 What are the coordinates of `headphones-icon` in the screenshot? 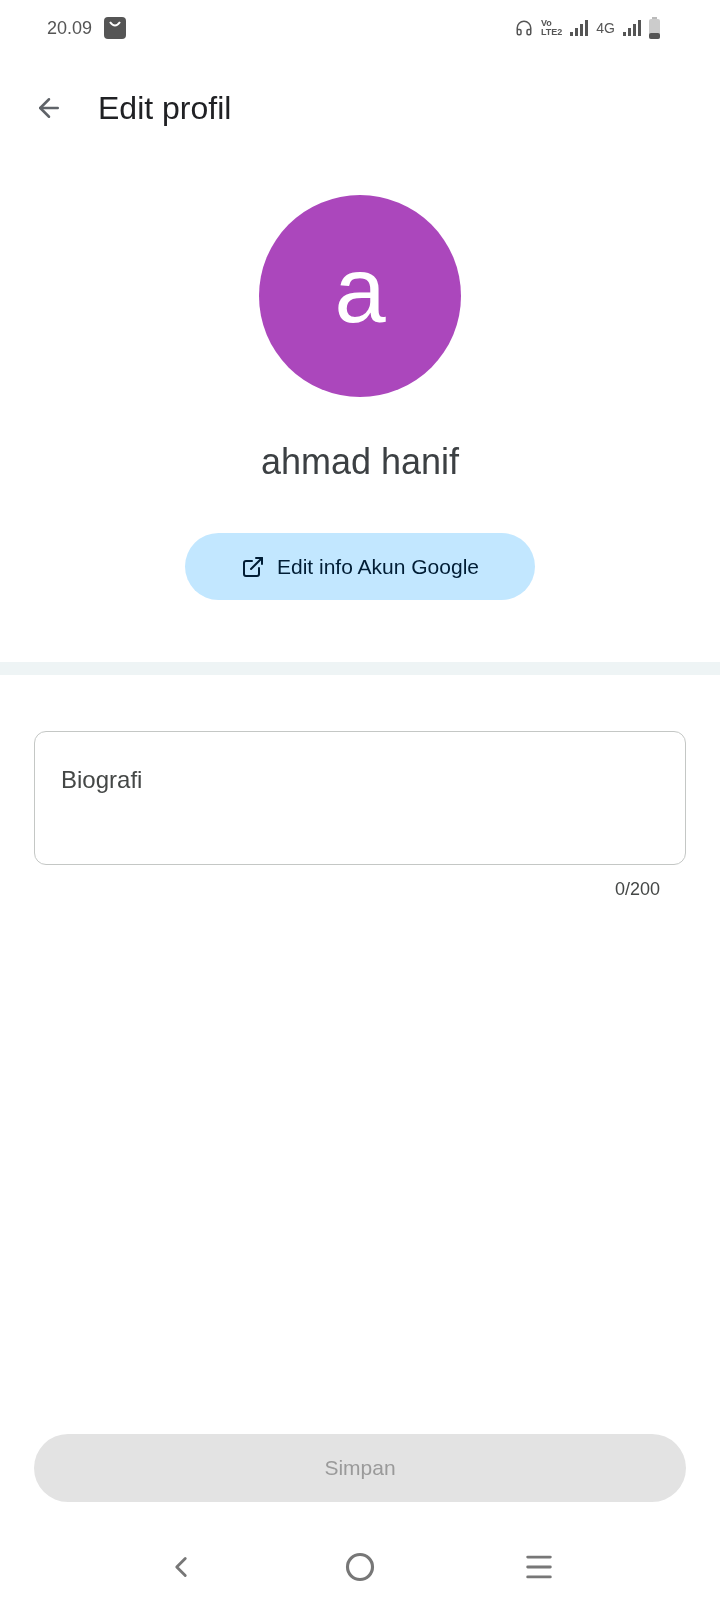 It's located at (523, 28).